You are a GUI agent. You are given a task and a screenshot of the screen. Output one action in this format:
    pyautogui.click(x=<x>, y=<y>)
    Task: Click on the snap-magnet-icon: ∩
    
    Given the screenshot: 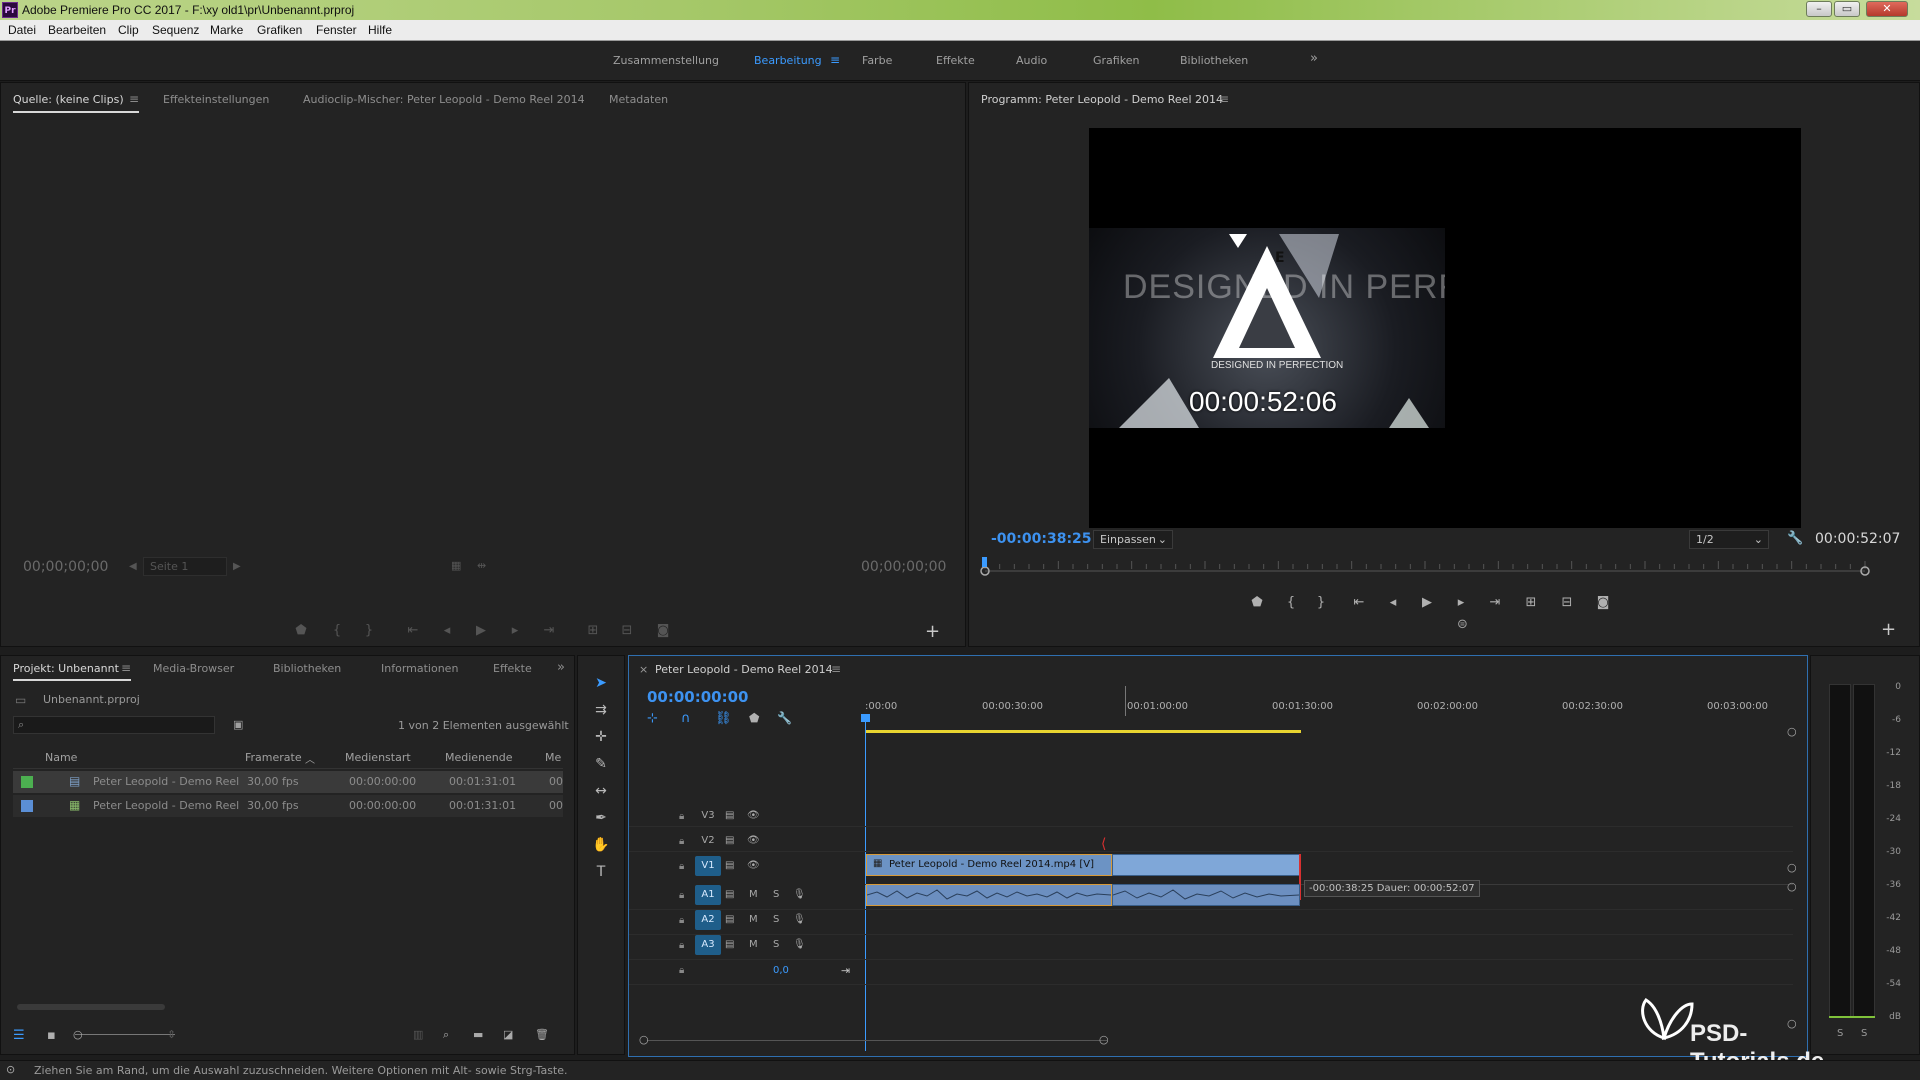 What is the action you would take?
    pyautogui.click(x=686, y=718)
    